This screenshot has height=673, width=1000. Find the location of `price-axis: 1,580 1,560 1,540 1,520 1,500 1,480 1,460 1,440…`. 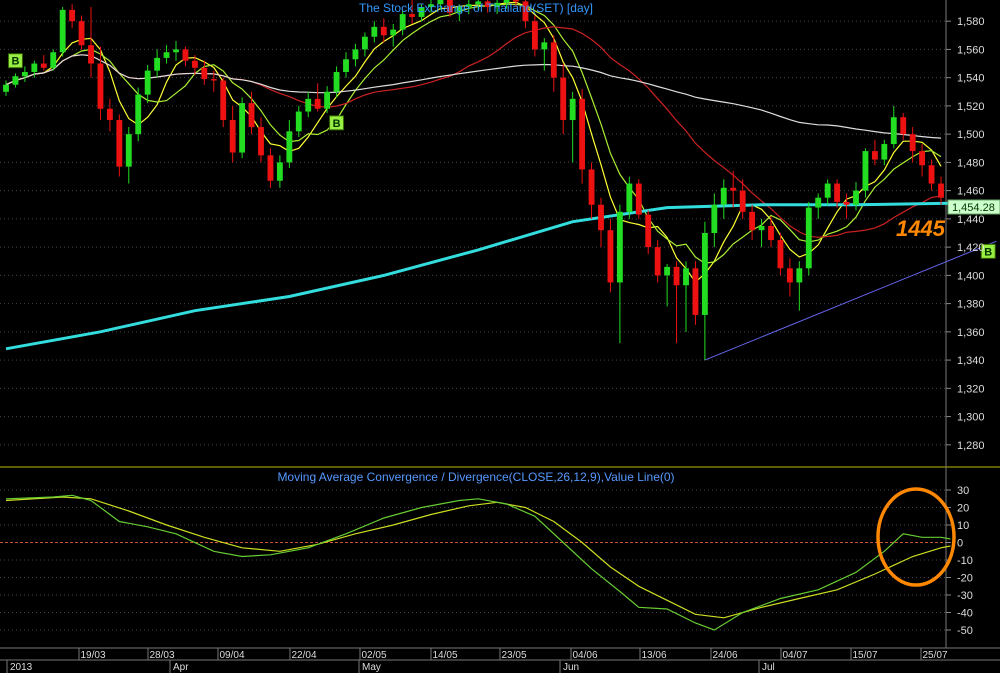

price-axis: 1,580 1,560 1,540 1,520 1,500 1,480 1,460 1,440… is located at coordinates (965, 234).